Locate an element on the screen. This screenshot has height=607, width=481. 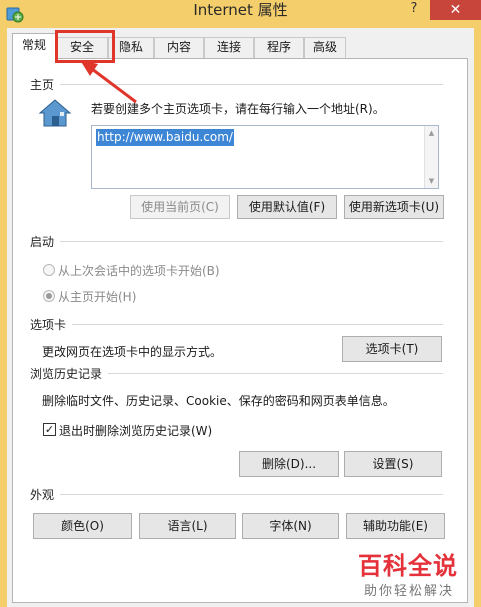
delete-on-exit-checkbox: ✓ is located at coordinates (49, 429).